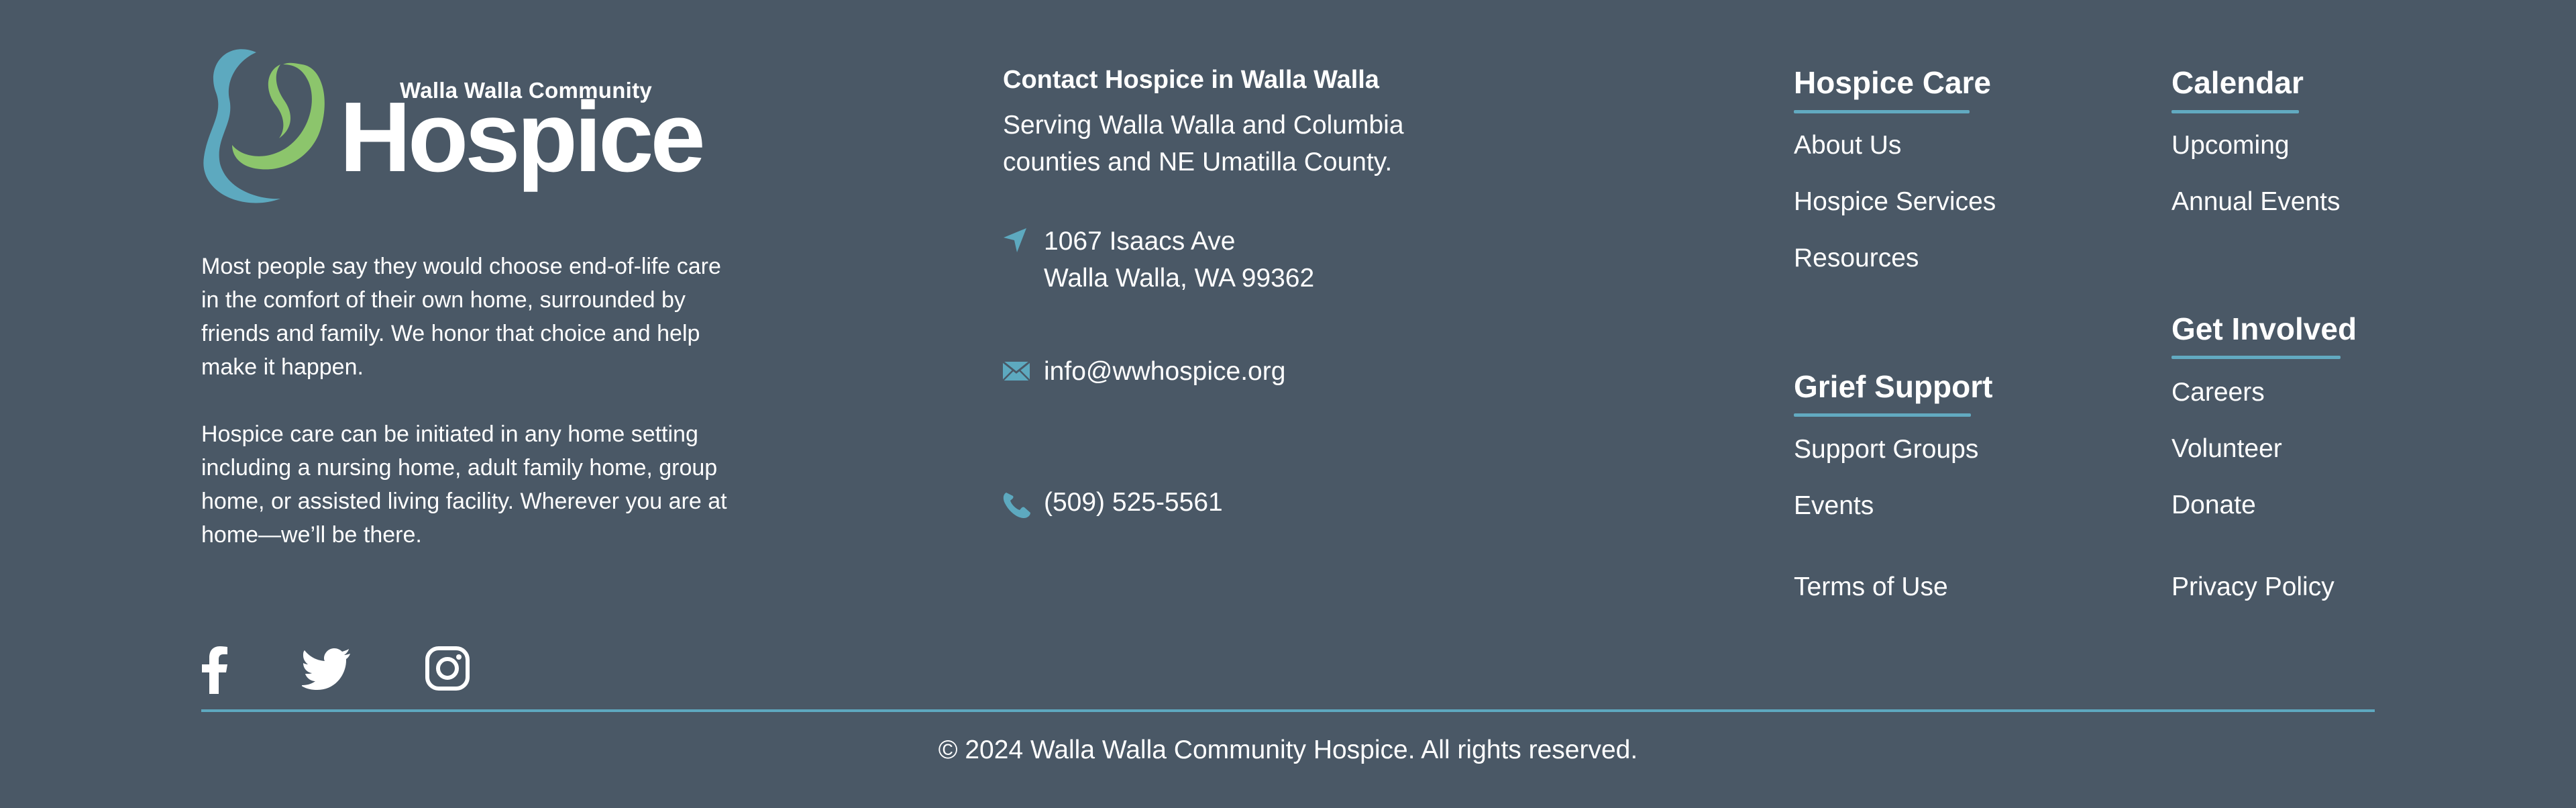 The image size is (2576, 808). I want to click on instagram-icon, so click(447, 670).